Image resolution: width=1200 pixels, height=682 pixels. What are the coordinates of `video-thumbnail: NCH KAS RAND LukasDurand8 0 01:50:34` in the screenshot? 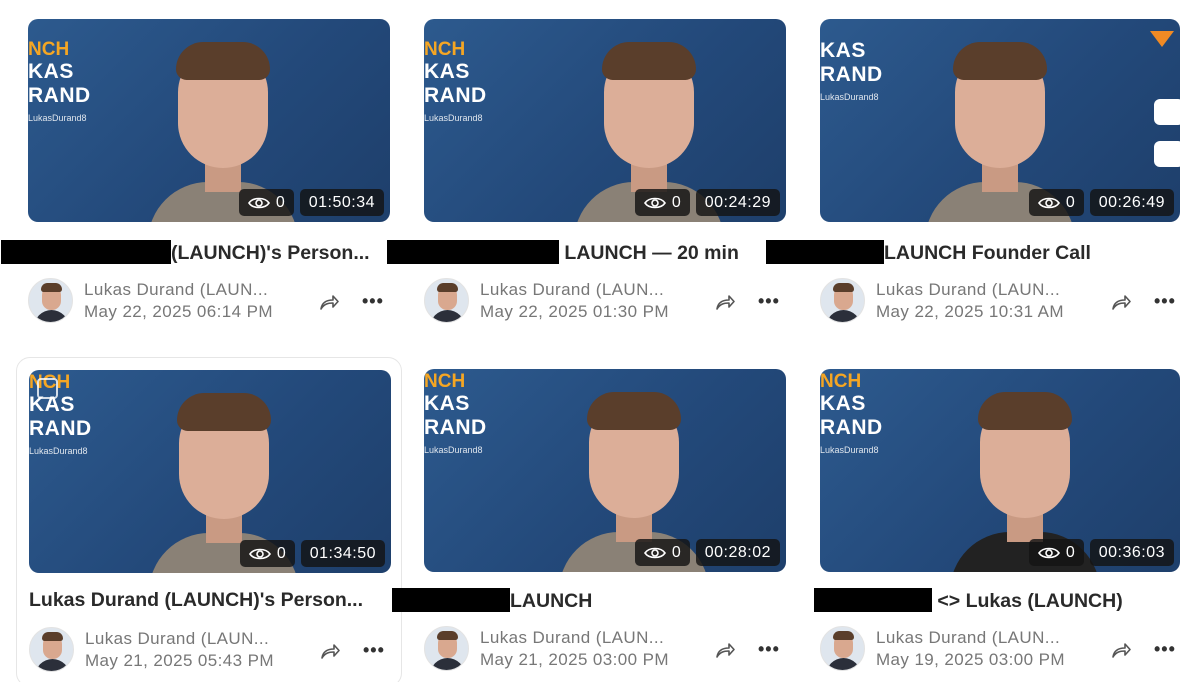 It's located at (209, 120).